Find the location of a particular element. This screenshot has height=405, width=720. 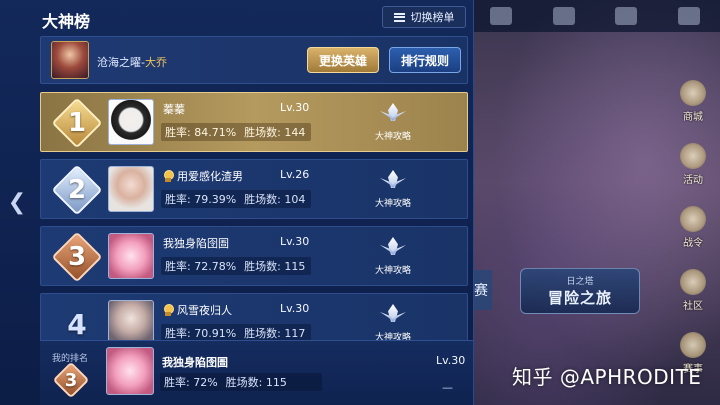

player-level: Lv.26 is located at coordinates (295, 174).